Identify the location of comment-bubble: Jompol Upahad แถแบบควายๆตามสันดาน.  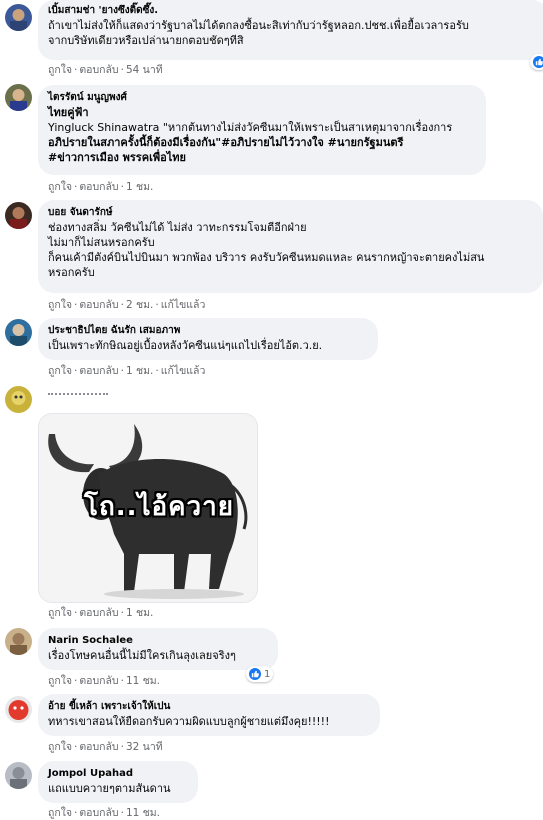
(118, 782).